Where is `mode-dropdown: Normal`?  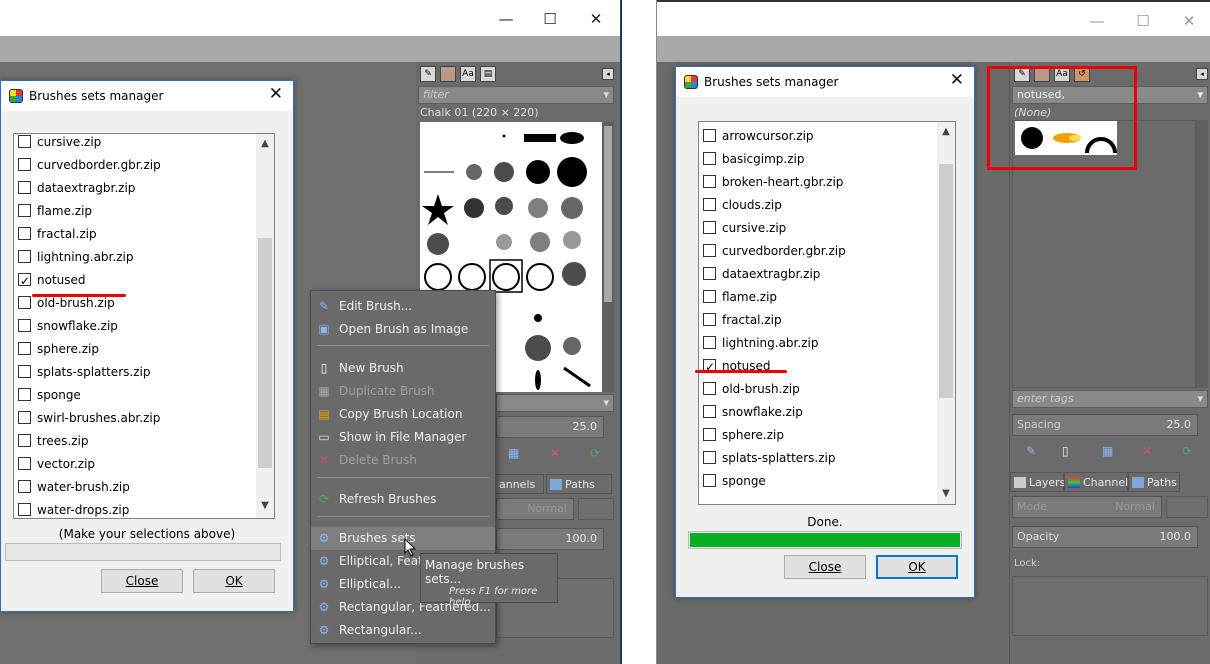 mode-dropdown: Normal is located at coordinates (535, 509).